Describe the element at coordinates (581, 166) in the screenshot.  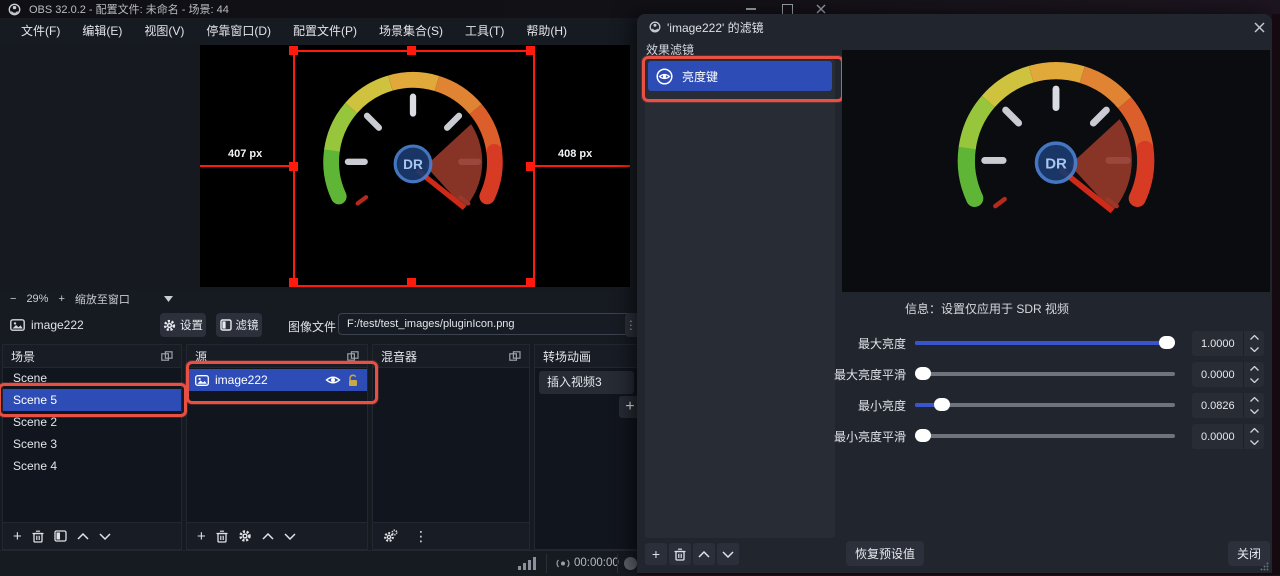
I see `dimension-line-right` at that location.